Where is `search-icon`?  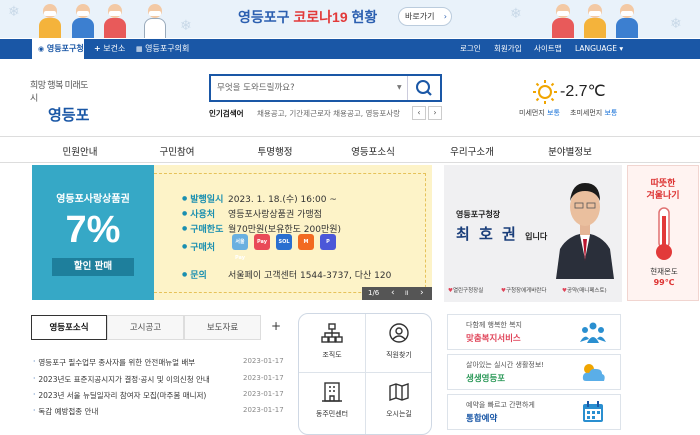 search-icon is located at coordinates (424, 88).